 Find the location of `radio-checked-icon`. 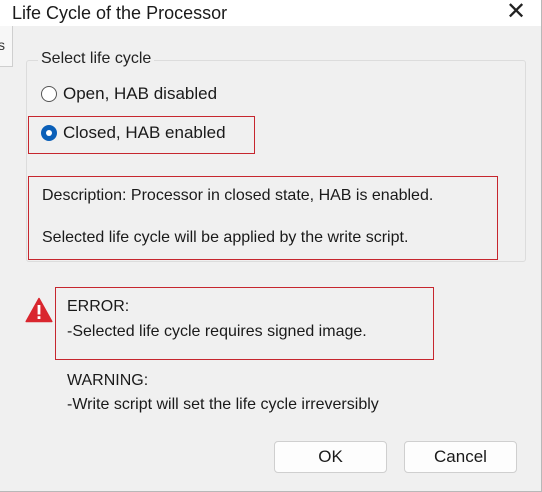

radio-checked-icon is located at coordinates (49, 133).